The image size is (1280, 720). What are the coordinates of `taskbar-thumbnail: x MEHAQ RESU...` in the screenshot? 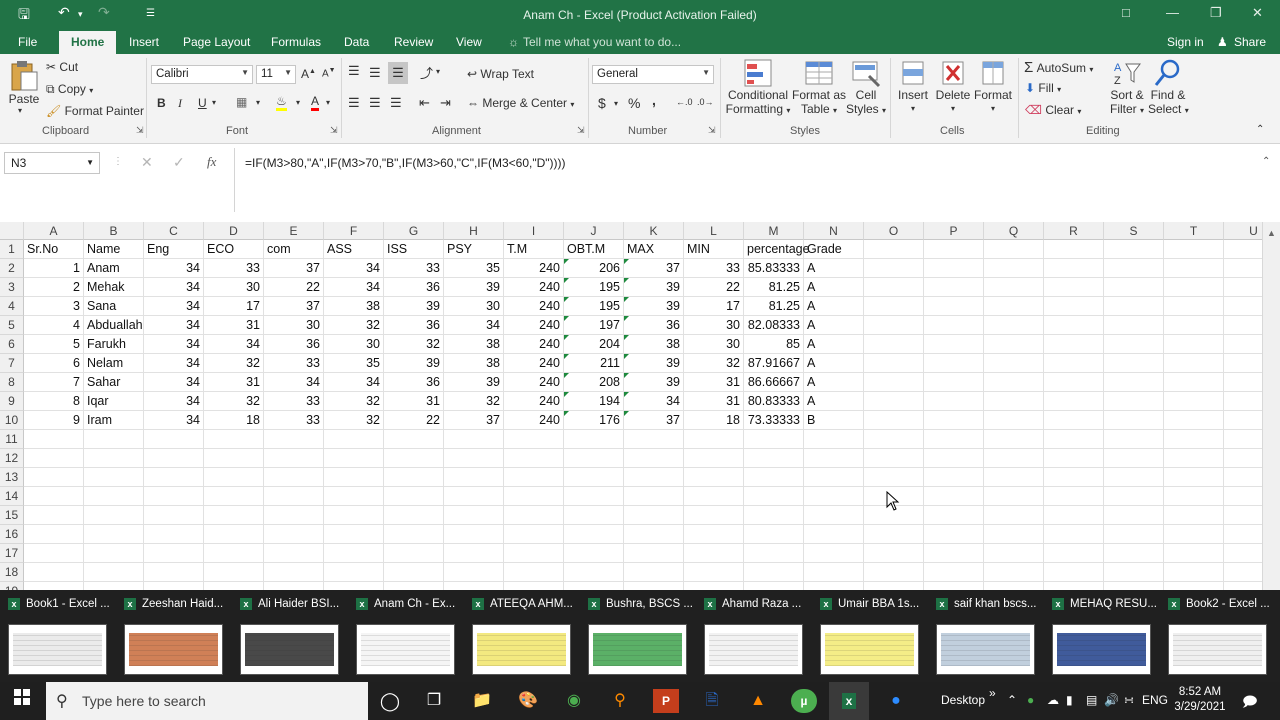 It's located at (1102, 636).